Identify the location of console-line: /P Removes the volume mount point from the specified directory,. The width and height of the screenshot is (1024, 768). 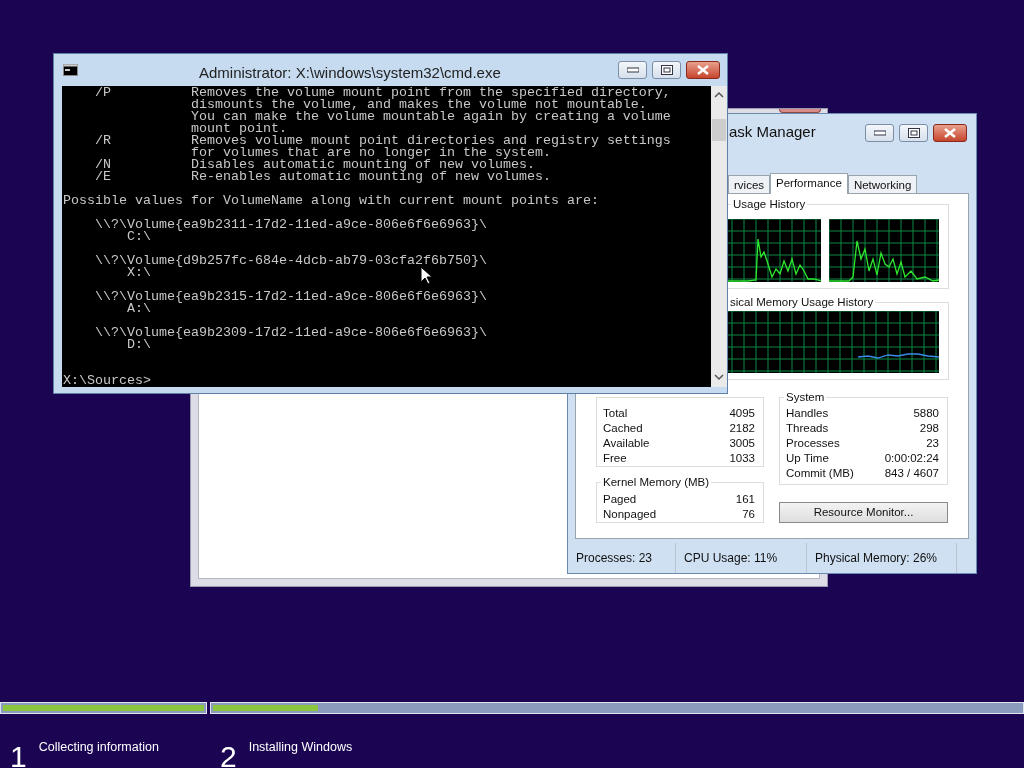
(382, 93).